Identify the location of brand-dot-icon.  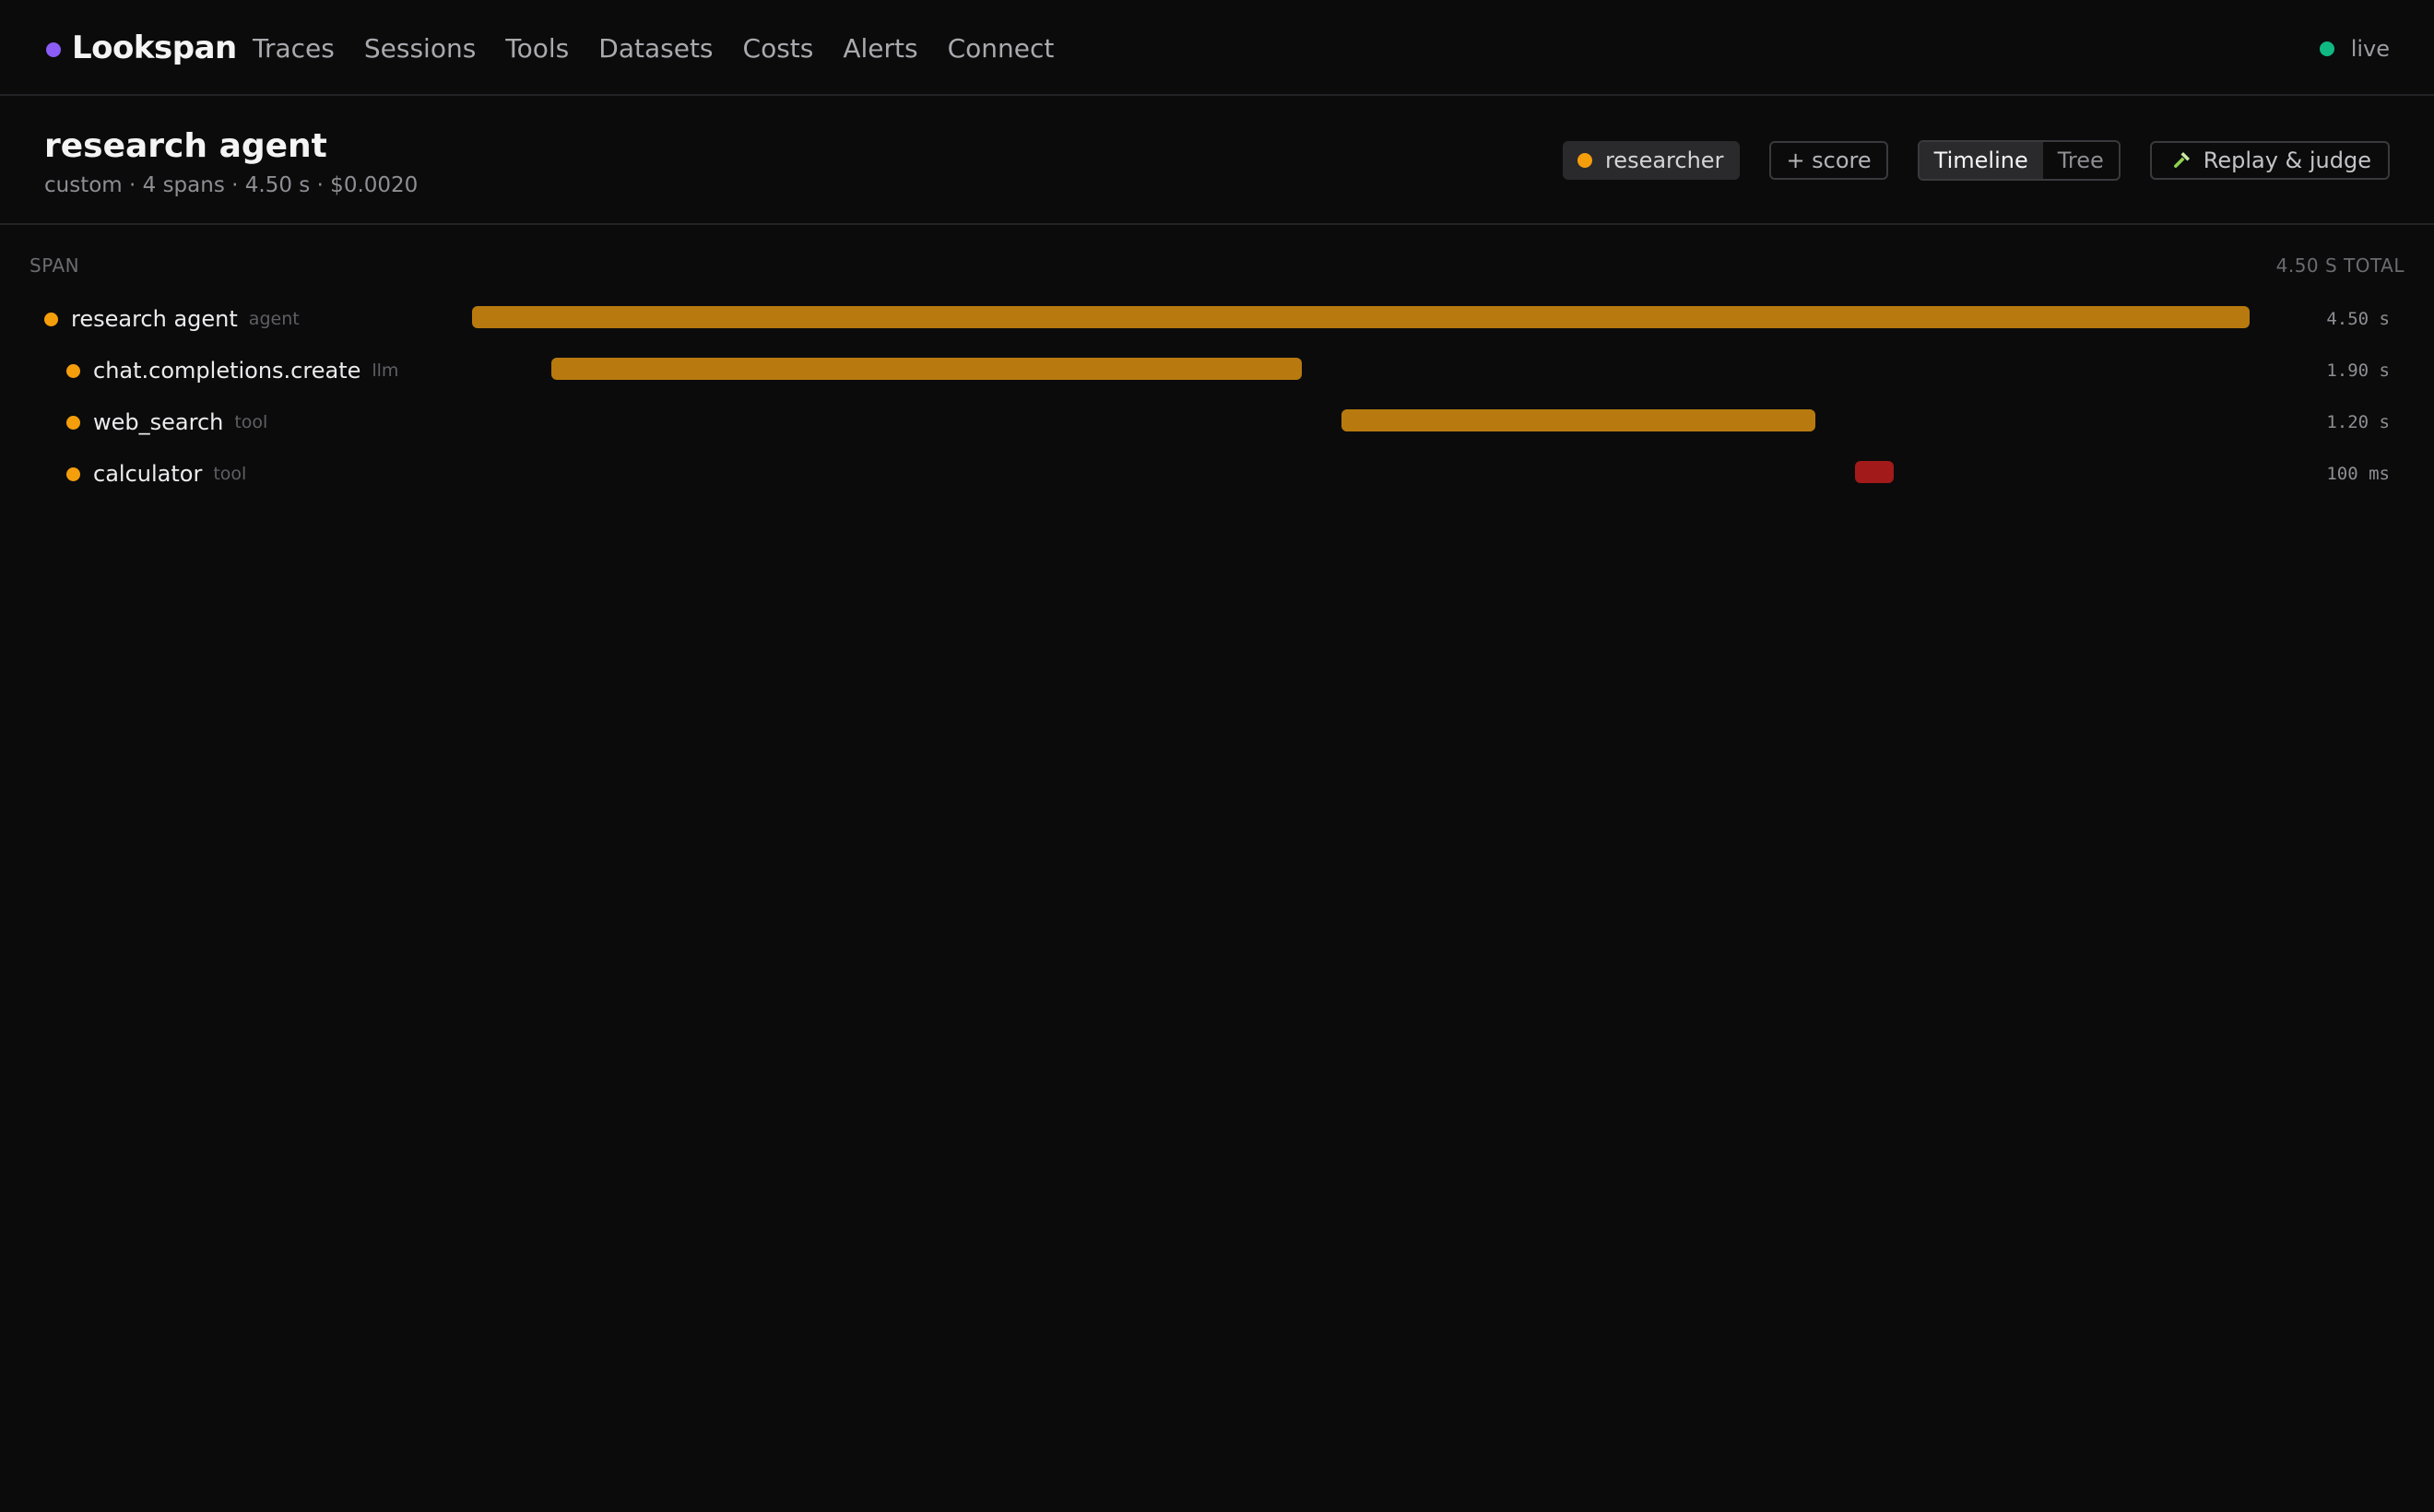
(53, 49).